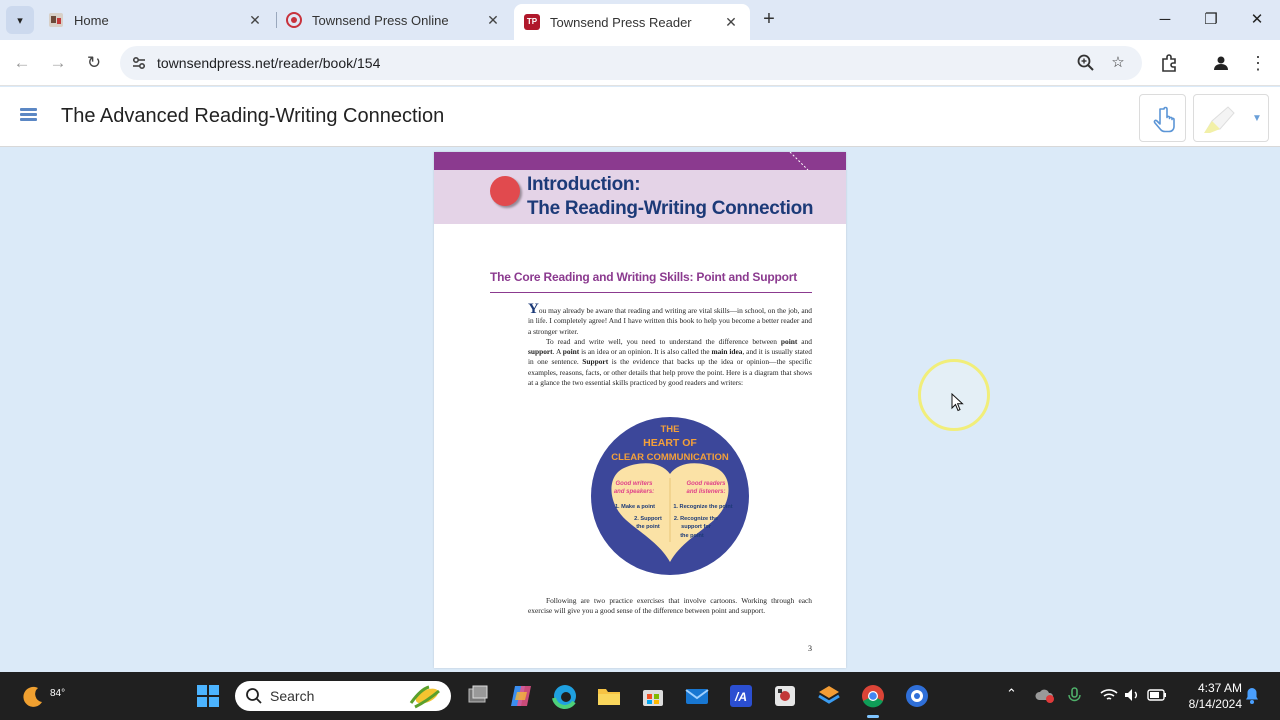 This screenshot has width=1280, height=720. I want to click on highlighter-icon, so click(1219, 119).